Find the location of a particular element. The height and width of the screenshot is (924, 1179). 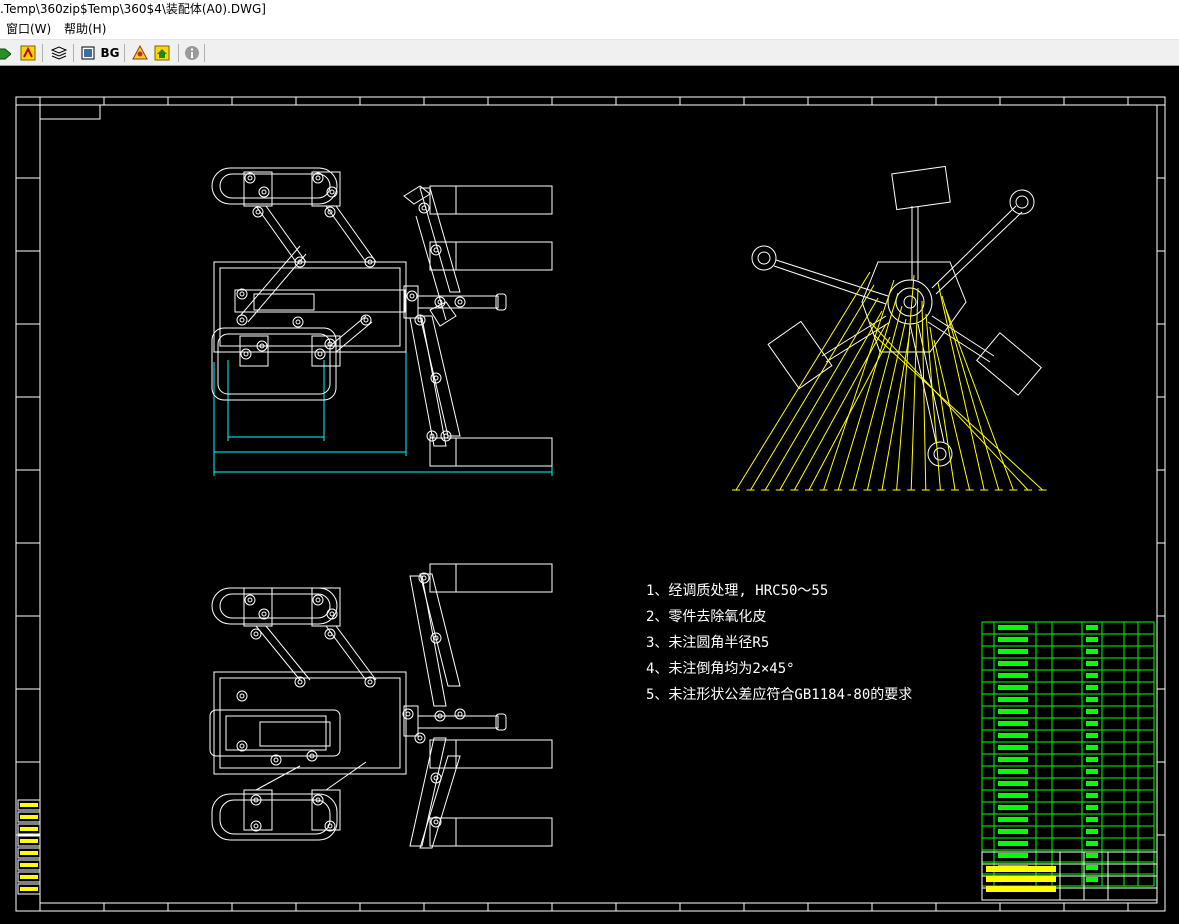

technical-note-4: 4、未注倒角均为2×45° is located at coordinates (720, 669).